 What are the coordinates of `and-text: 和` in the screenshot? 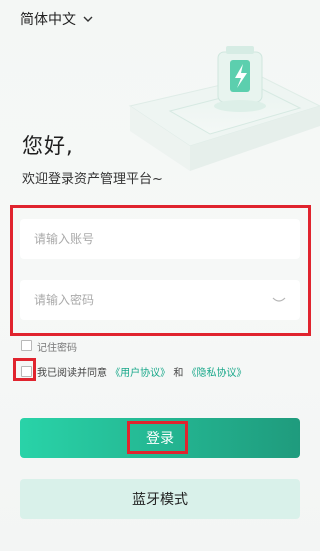 It's located at (178, 373).